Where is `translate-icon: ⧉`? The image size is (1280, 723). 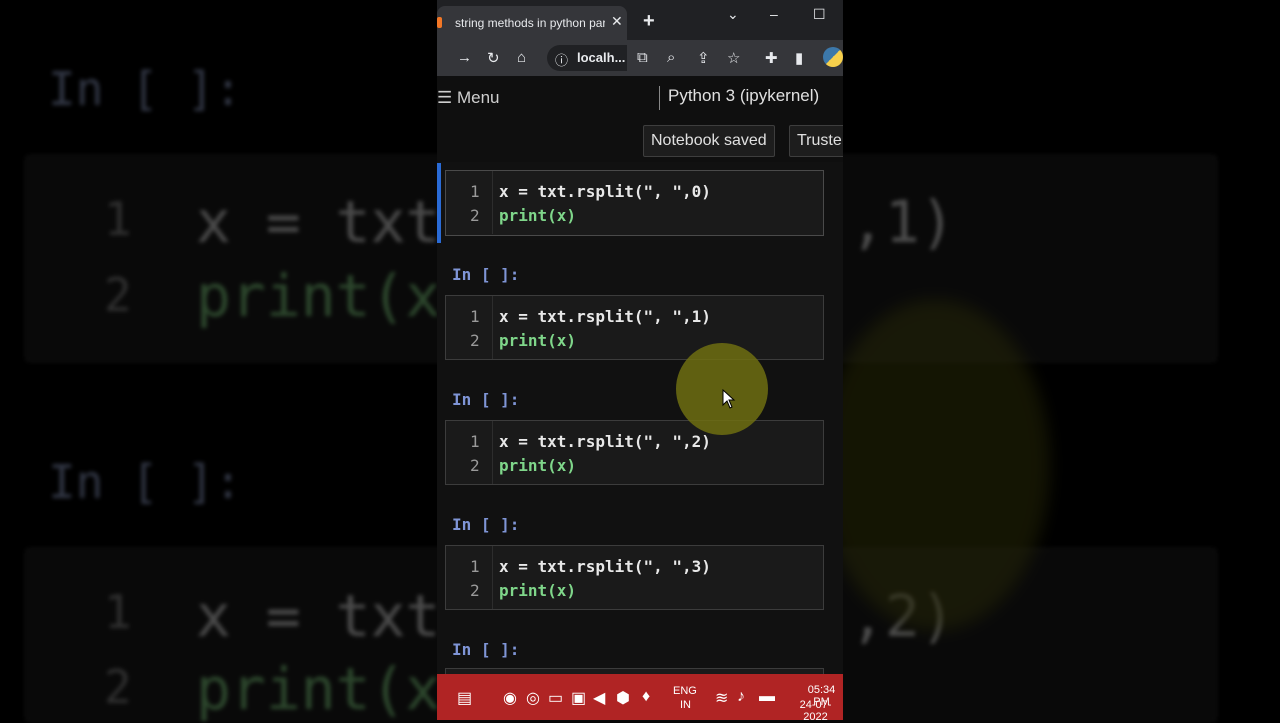
translate-icon: ⧉ is located at coordinates (642, 57).